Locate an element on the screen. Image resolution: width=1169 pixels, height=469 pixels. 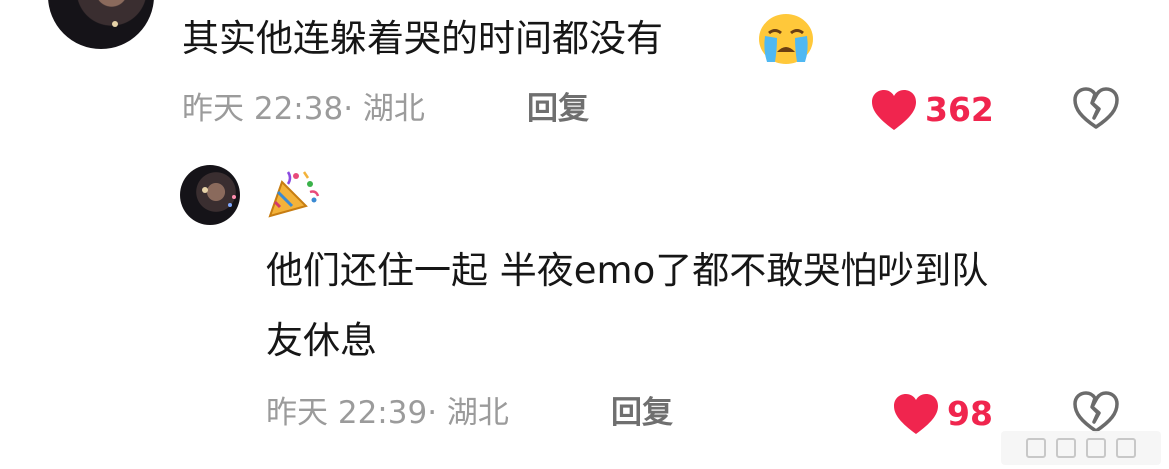
loudly-crying-face-icon is located at coordinates (786, 39).